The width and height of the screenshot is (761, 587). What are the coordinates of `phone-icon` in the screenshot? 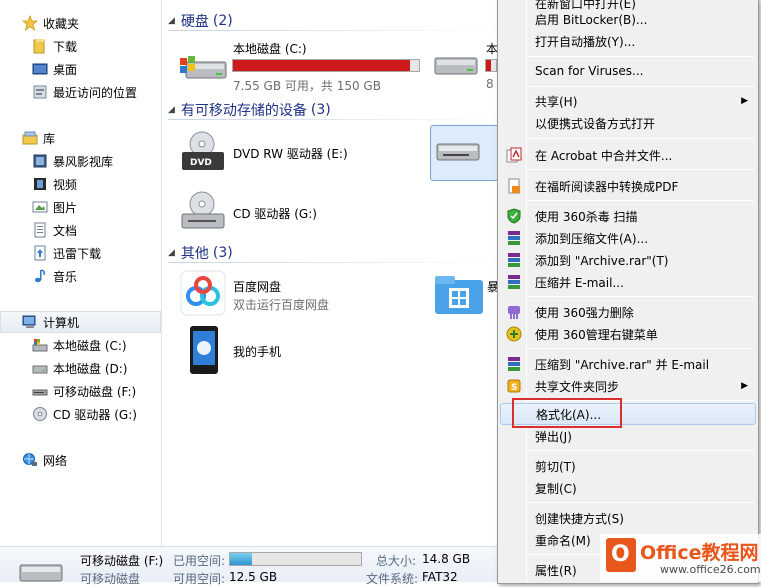 It's located at (204, 350).